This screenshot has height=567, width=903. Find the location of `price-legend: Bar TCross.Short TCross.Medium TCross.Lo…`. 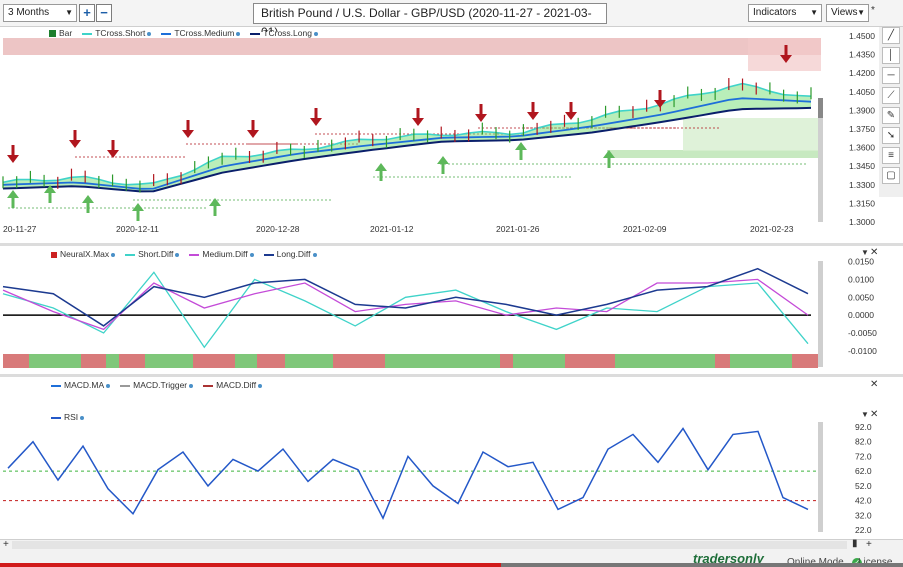

price-legend: Bar TCross.Short TCross.Medium TCross.Lo… is located at coordinates (183, 33).